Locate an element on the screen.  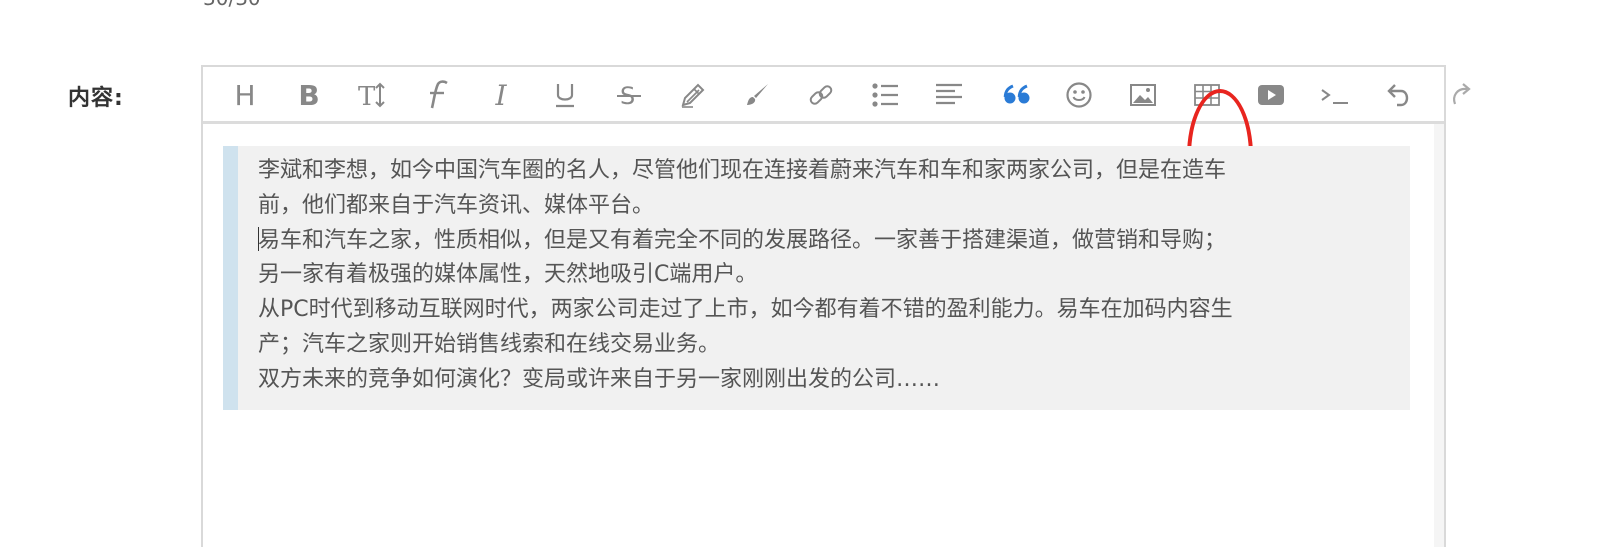
align-left-icon is located at coordinates (949, 94).